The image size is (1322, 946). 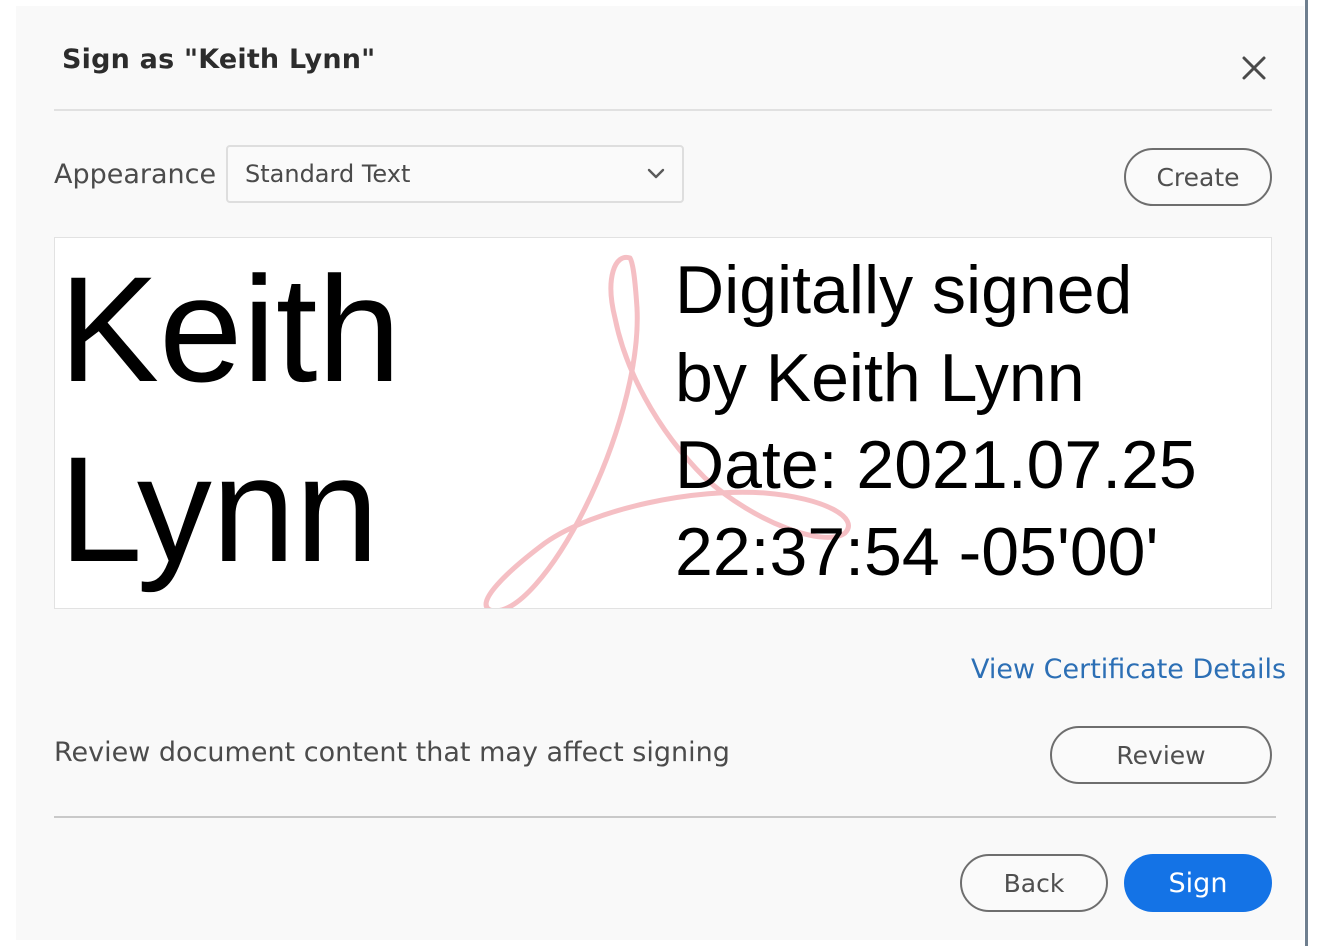 I want to click on header-divider, so click(x=663, y=110).